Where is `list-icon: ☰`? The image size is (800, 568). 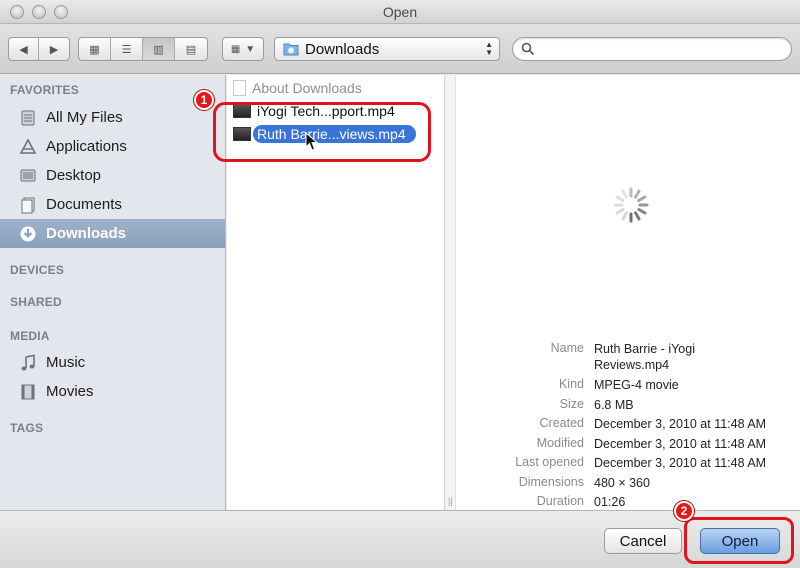 list-icon: ☰ is located at coordinates (126, 49).